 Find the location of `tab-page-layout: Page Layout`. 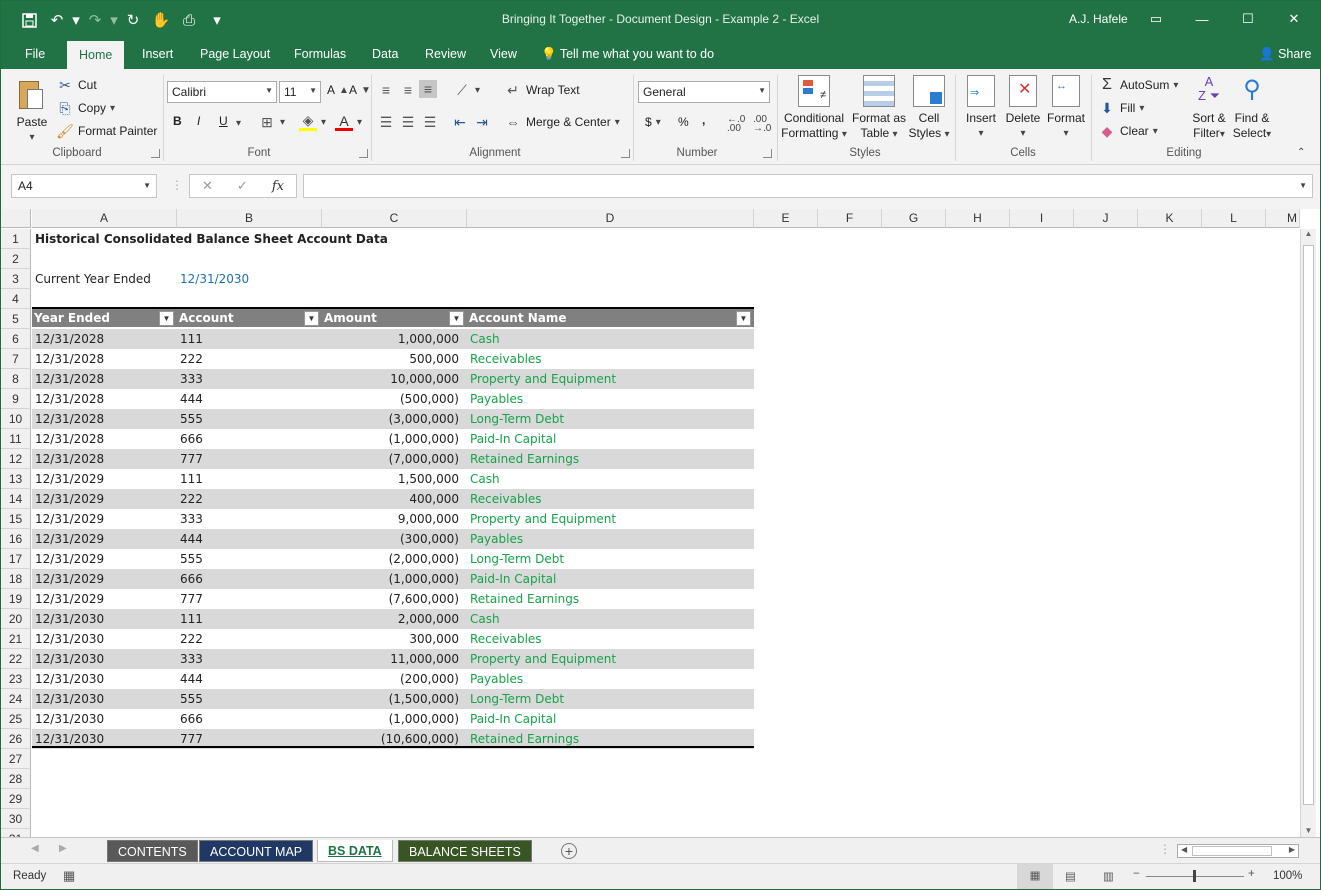

tab-page-layout: Page Layout is located at coordinates (235, 54).